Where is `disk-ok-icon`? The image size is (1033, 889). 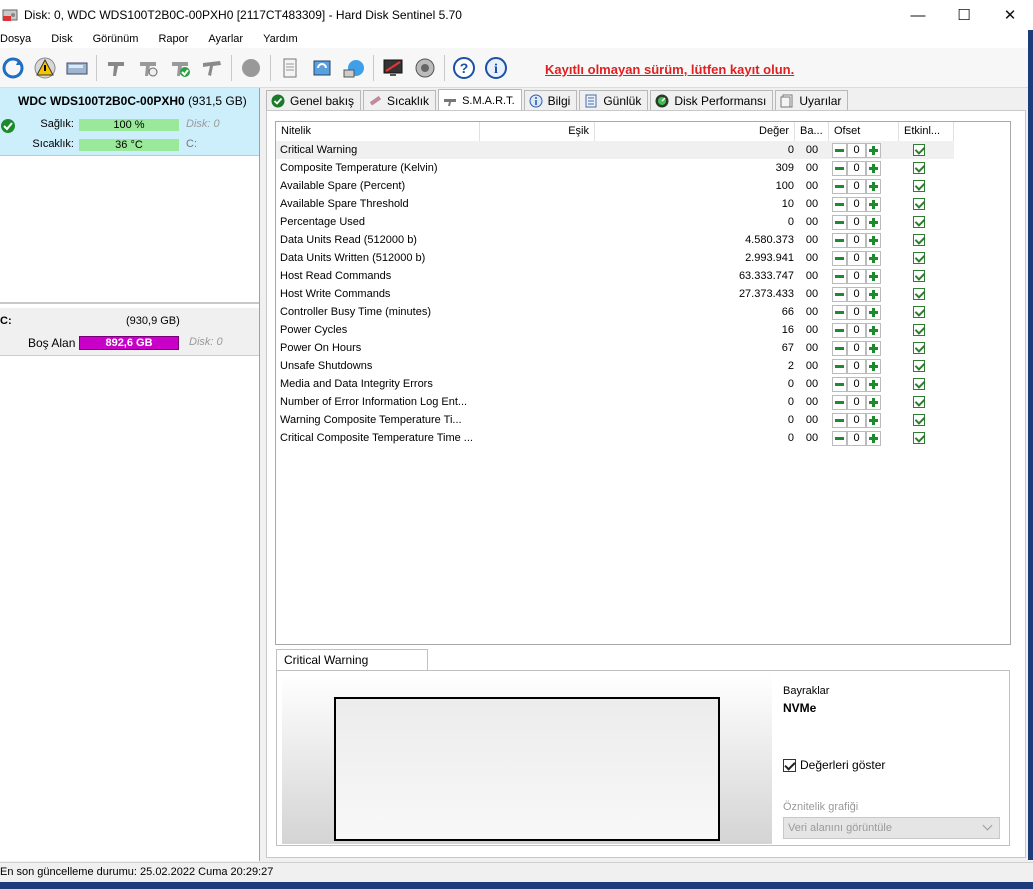
disk-ok-icon is located at coordinates (180, 68).